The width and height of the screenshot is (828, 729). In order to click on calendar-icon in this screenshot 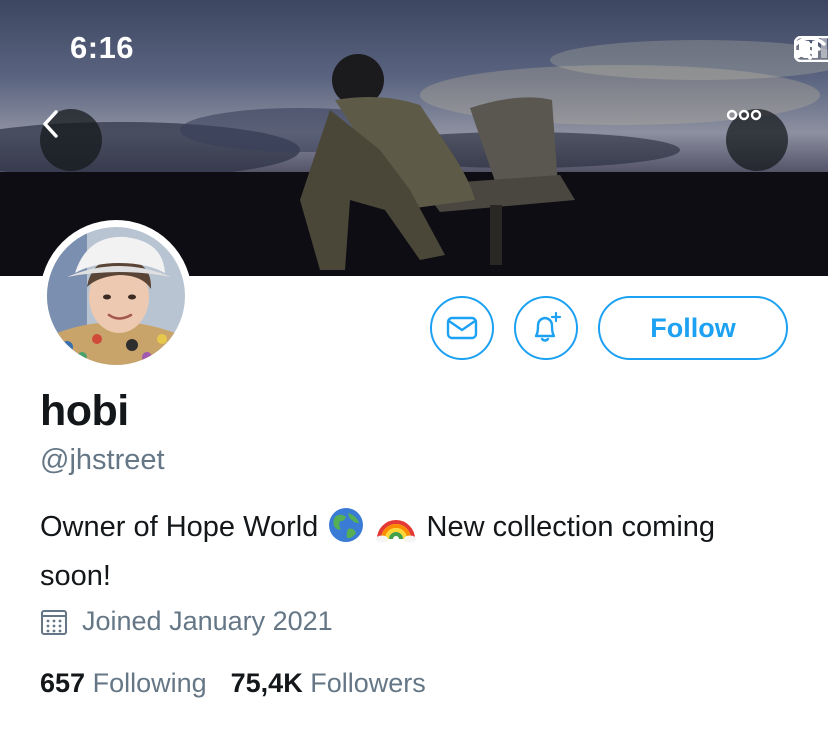, I will do `click(54, 622)`.